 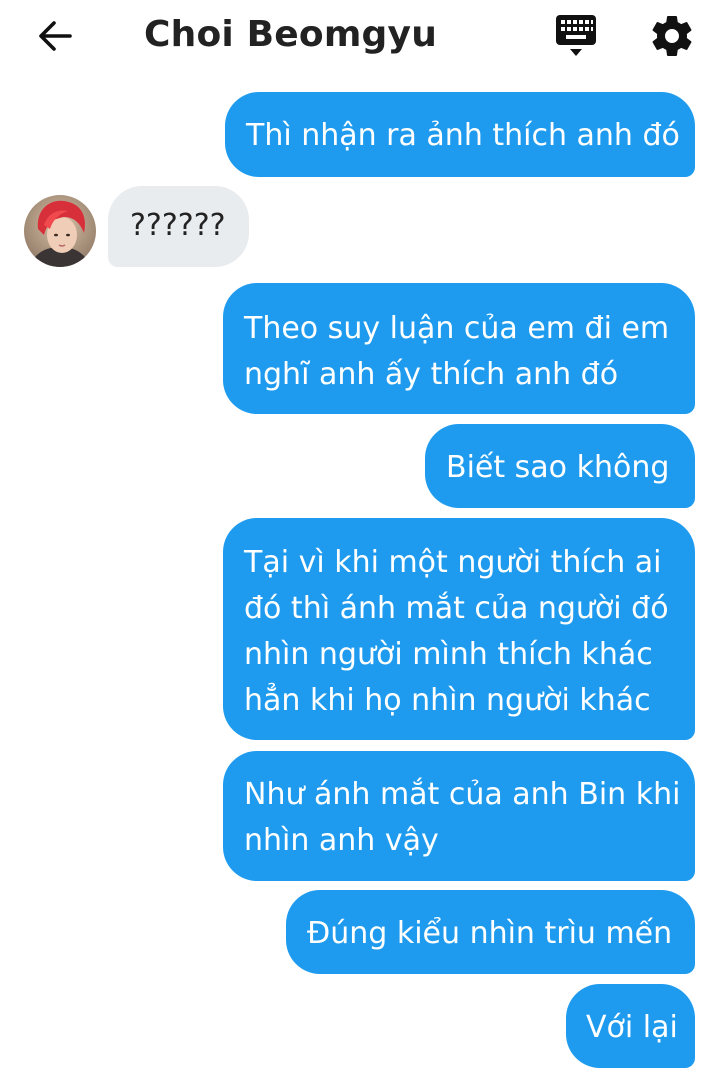 I want to click on message-text: hẳn khi họ nhìn người khác, so click(x=447, y=700).